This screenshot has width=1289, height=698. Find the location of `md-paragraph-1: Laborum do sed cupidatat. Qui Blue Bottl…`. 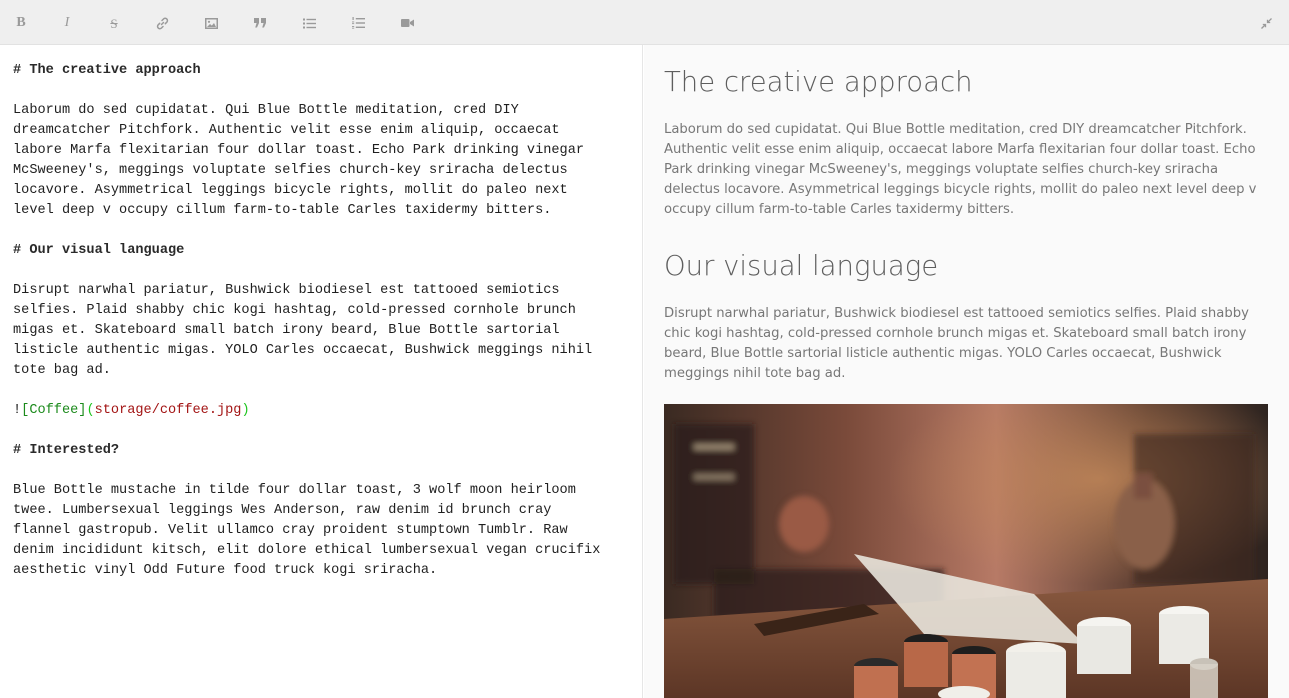

md-paragraph-1: Laborum do sed cupidatat. Qui Blue Bottl… is located at coordinates (299, 160).